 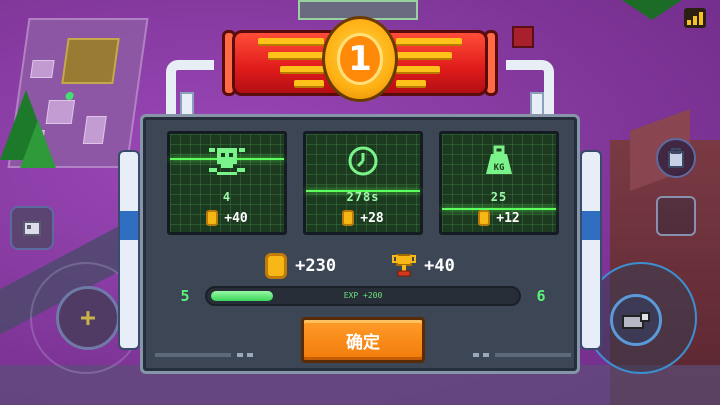 What do you see at coordinates (499, 197) in the screenshot?
I see `weight-value: 25` at bounding box center [499, 197].